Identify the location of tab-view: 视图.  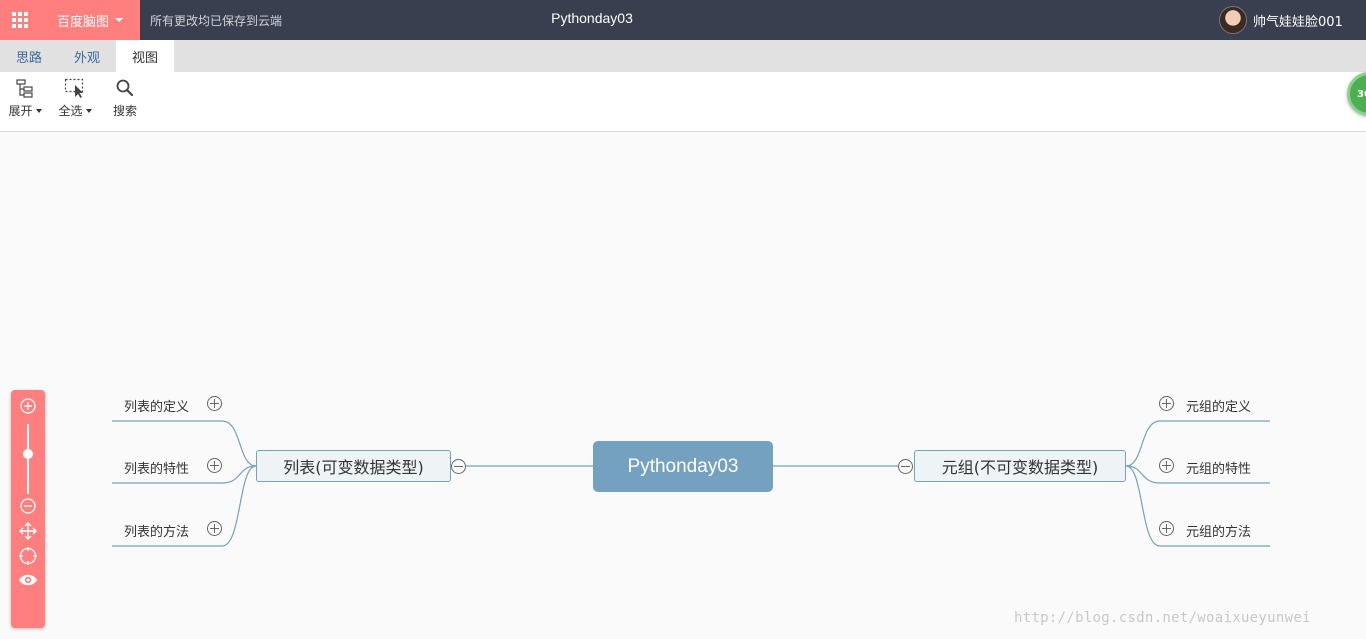
(145, 56).